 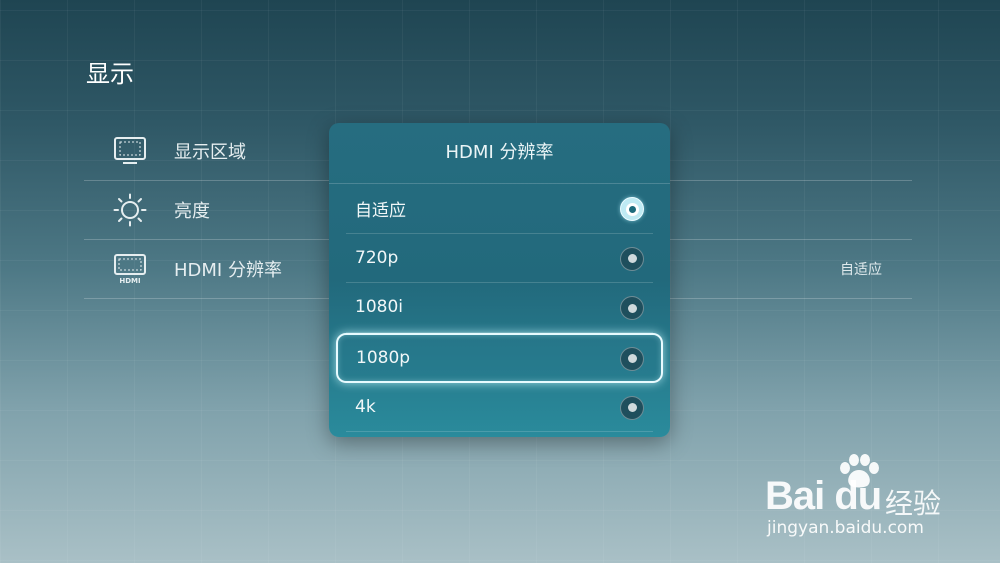 I want to click on option-1080i: 1080i, so click(x=499, y=308).